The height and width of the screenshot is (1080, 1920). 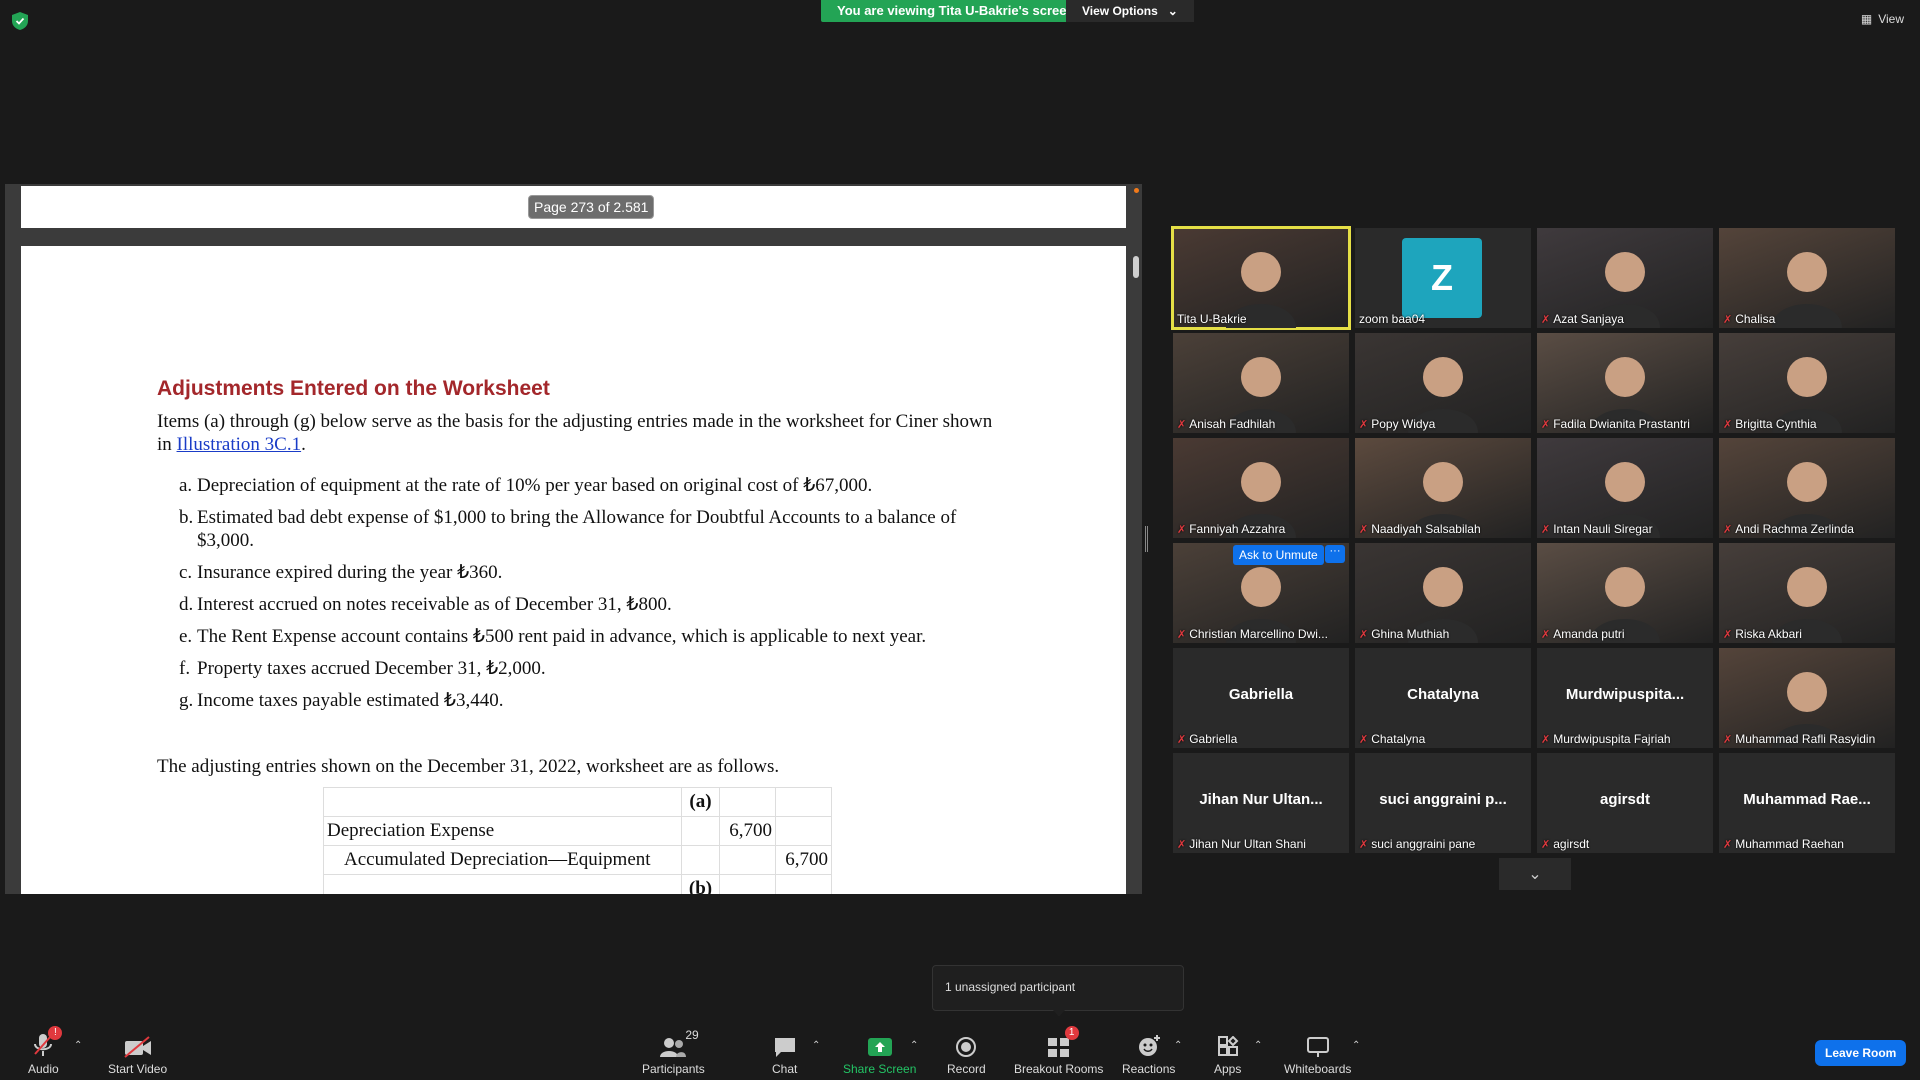 What do you see at coordinates (1318, 1069) in the screenshot?
I see `whiteboards-label: Whiteboards` at bounding box center [1318, 1069].